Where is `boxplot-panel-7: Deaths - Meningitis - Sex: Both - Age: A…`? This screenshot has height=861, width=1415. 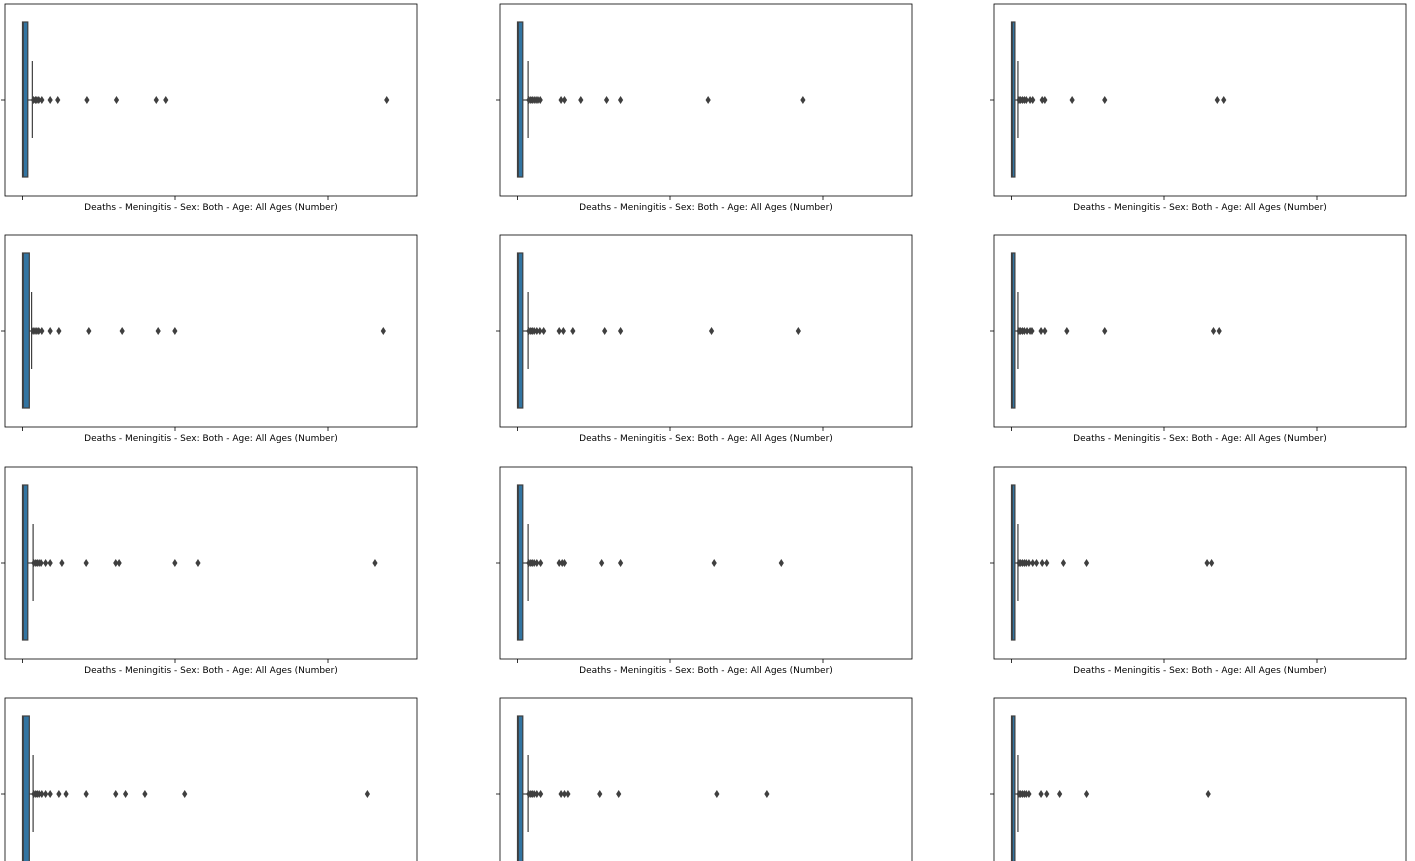
boxplot-panel-7: Deaths - Meningitis - Sex: Both - Age: A… is located at coordinates (209, 571).